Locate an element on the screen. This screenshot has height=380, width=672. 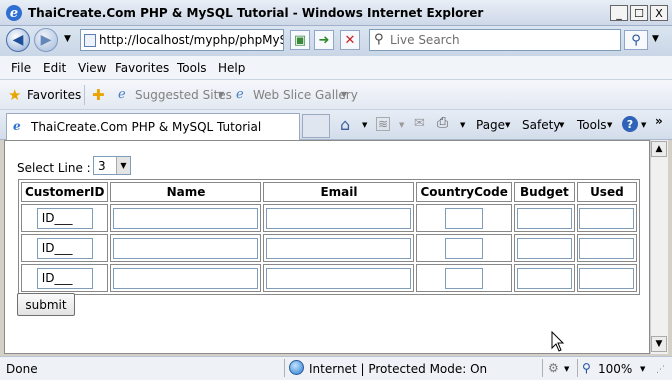
zone-dropdown-icon: ▼ is located at coordinates (566, 369).